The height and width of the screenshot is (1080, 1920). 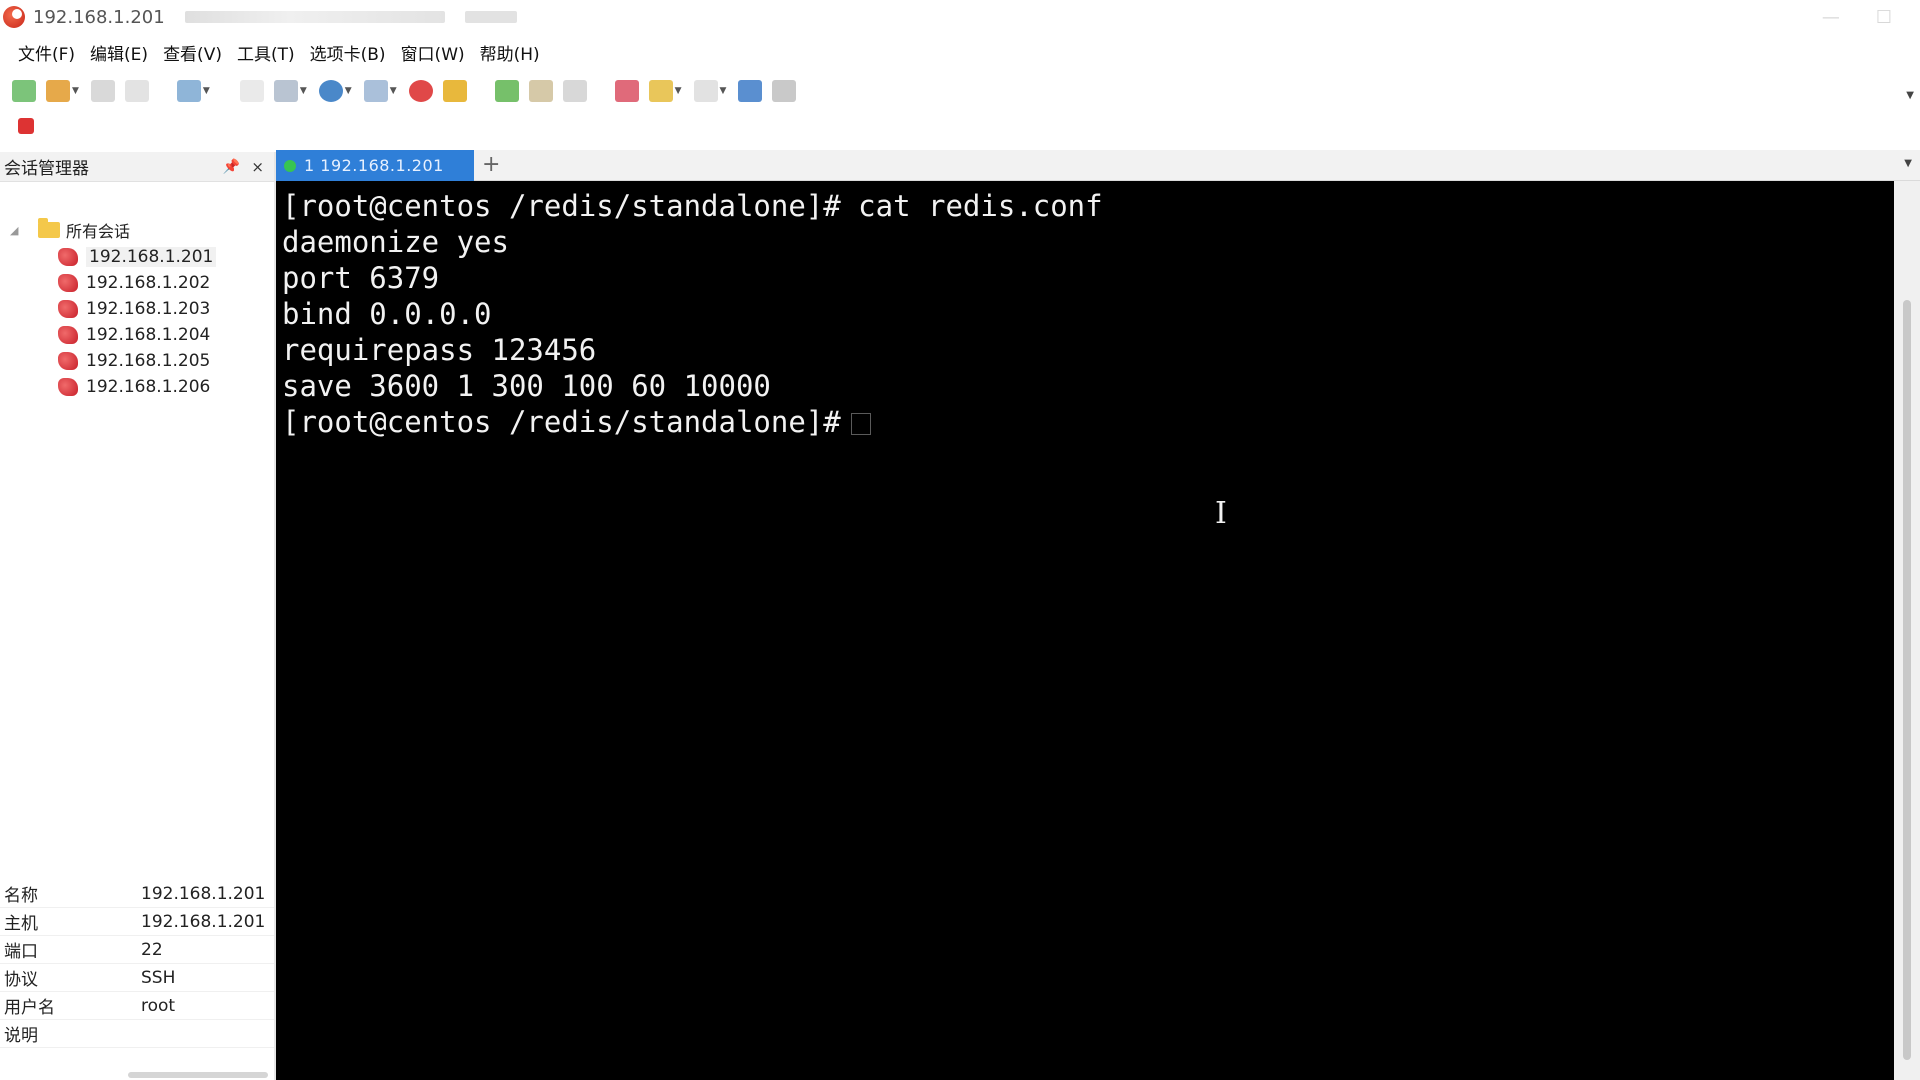 I want to click on session-item: 192.168.1.204, so click(x=137, y=335).